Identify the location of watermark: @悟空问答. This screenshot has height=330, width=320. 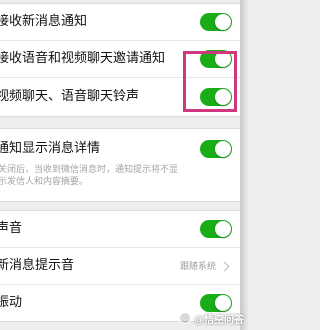
(211, 318).